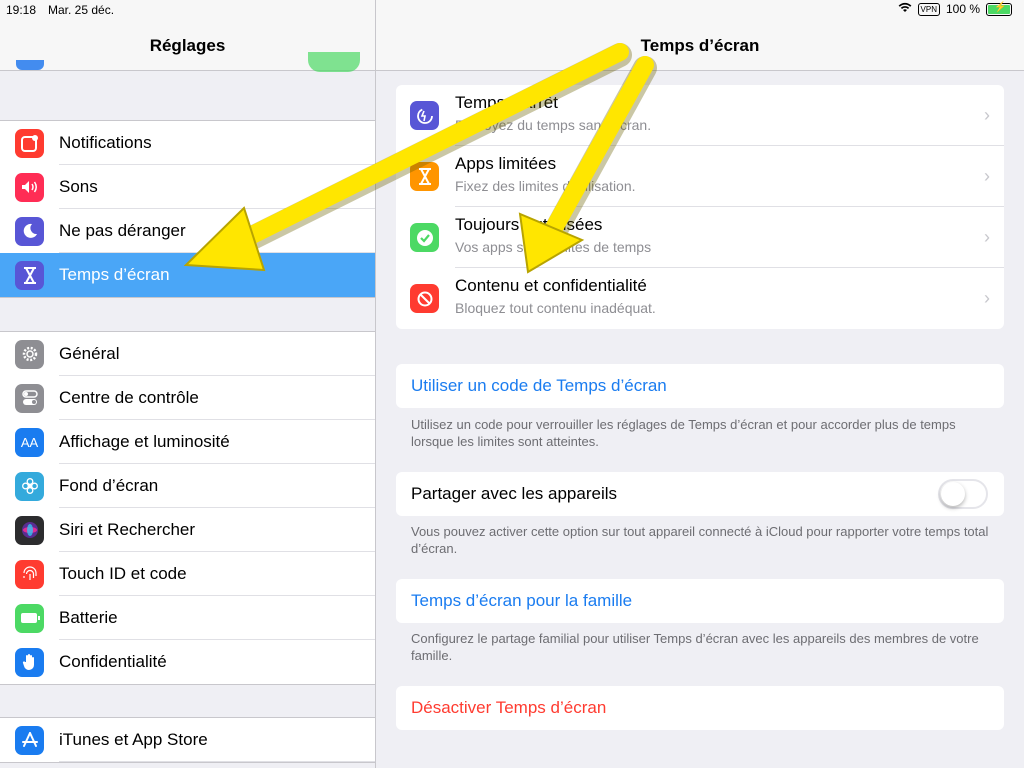  I want to click on passcode-button: Utiliser un code de Temps d’écran, so click(700, 386).